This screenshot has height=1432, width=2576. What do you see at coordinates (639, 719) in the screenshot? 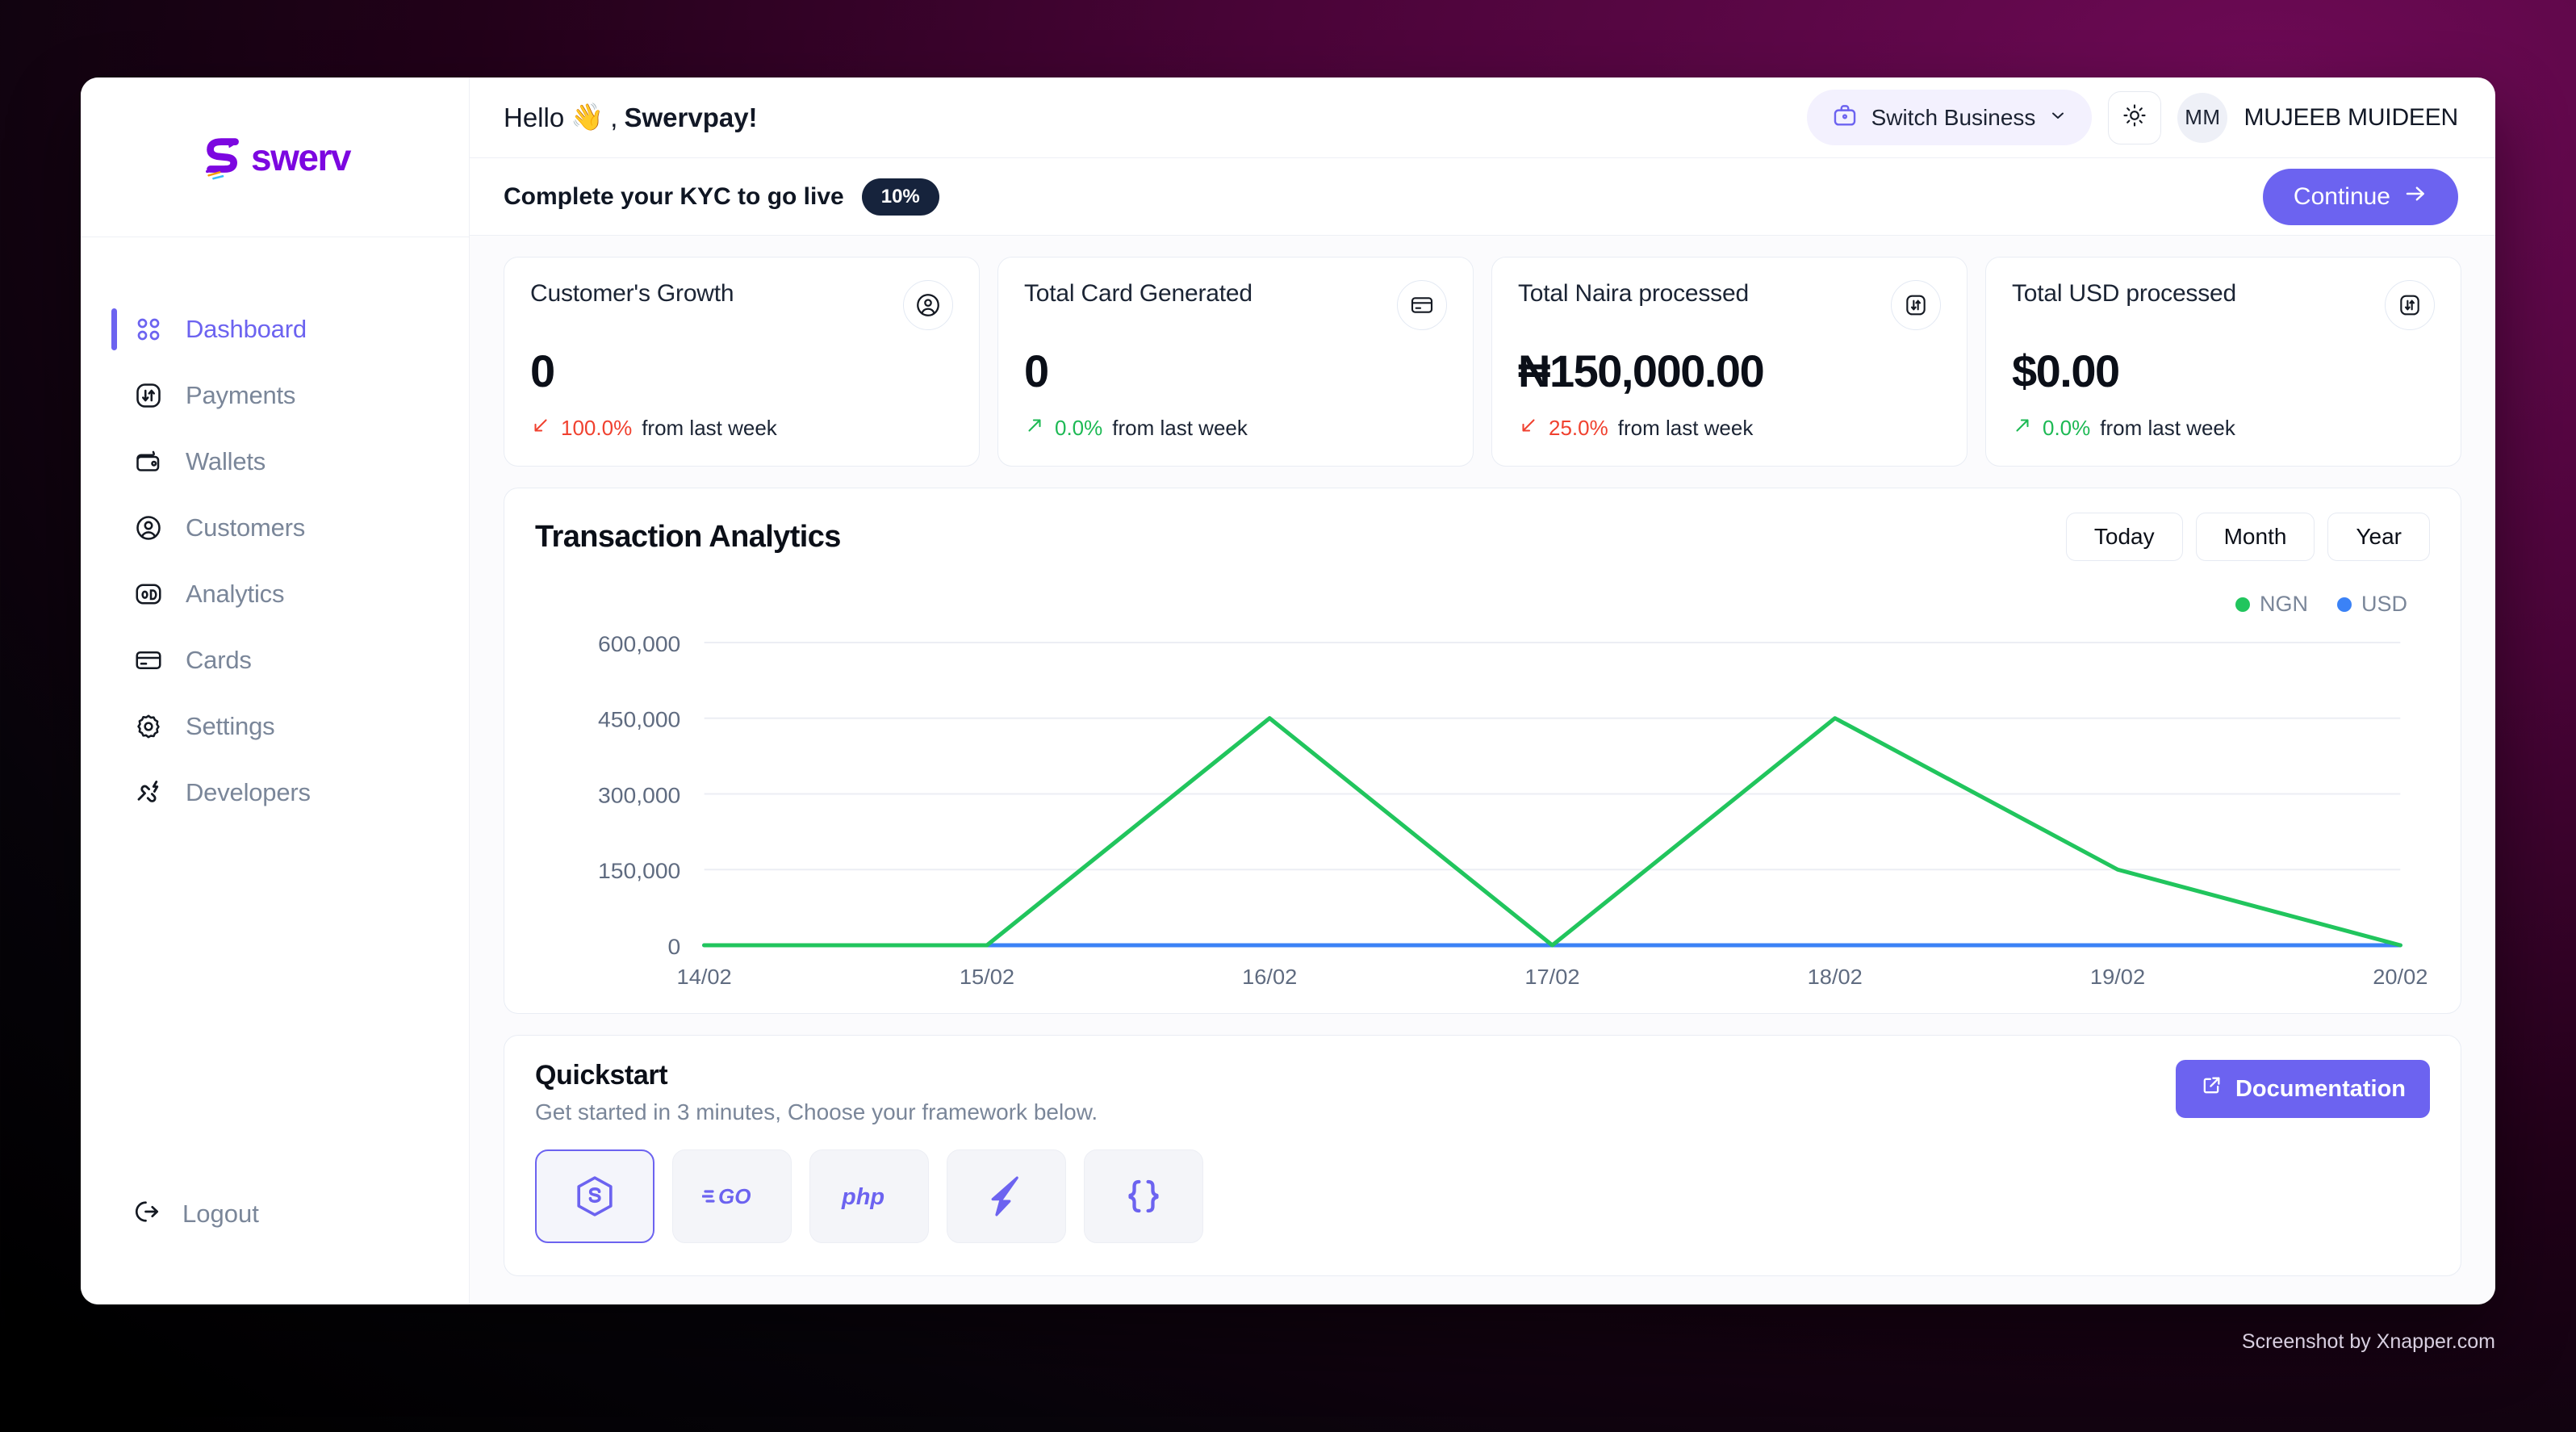
I see `svg-text: 450,000` at bounding box center [639, 719].